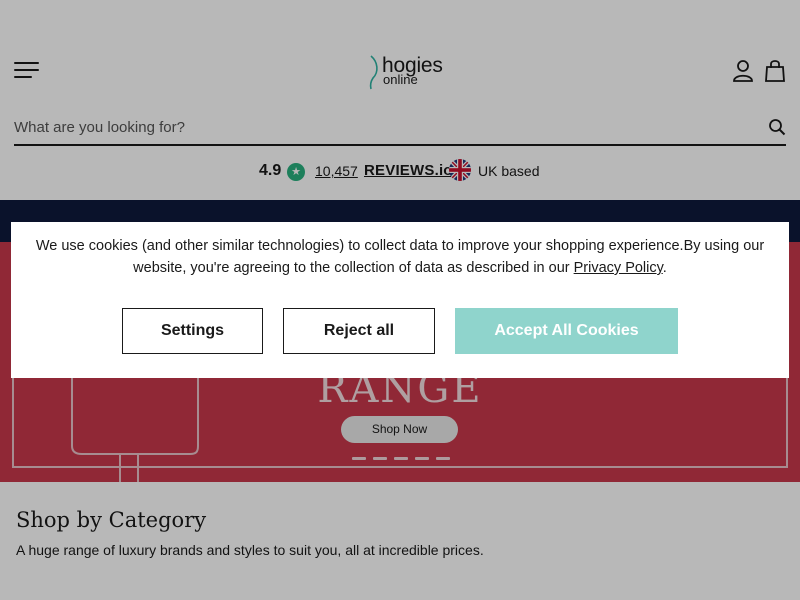  I want to click on cookie-settings-button: Settings, so click(192, 331).